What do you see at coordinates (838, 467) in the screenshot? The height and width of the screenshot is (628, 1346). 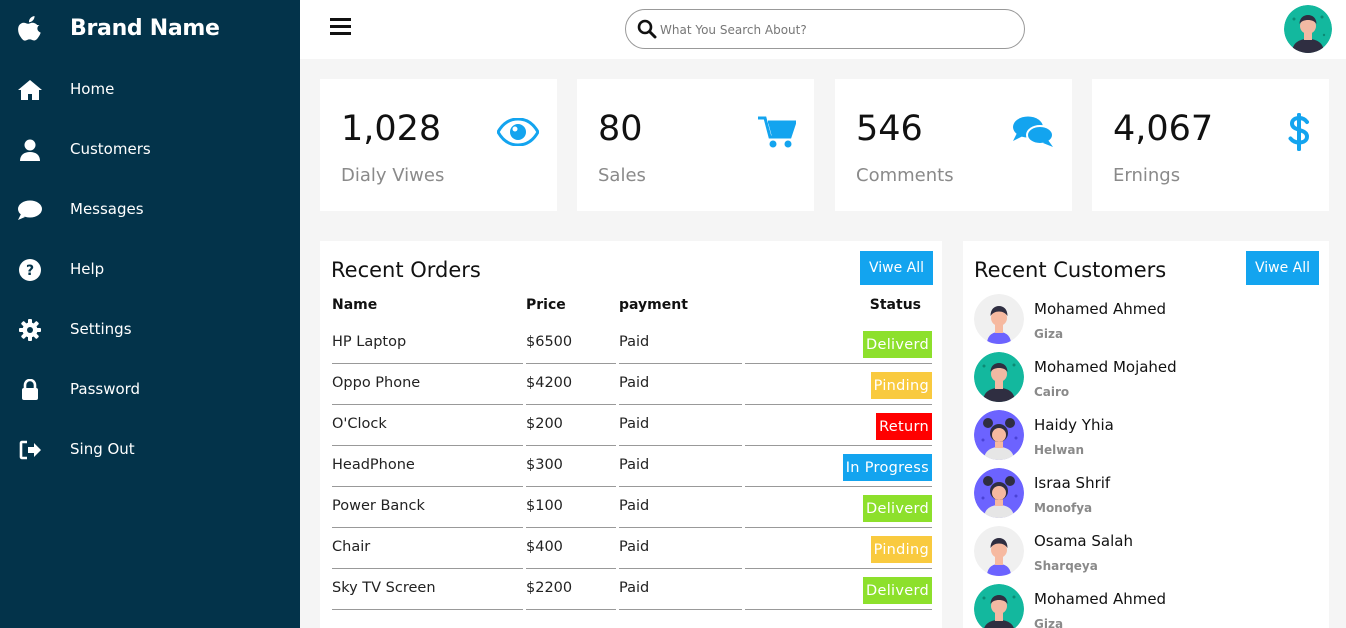 I see `status-cell: In Progress` at bounding box center [838, 467].